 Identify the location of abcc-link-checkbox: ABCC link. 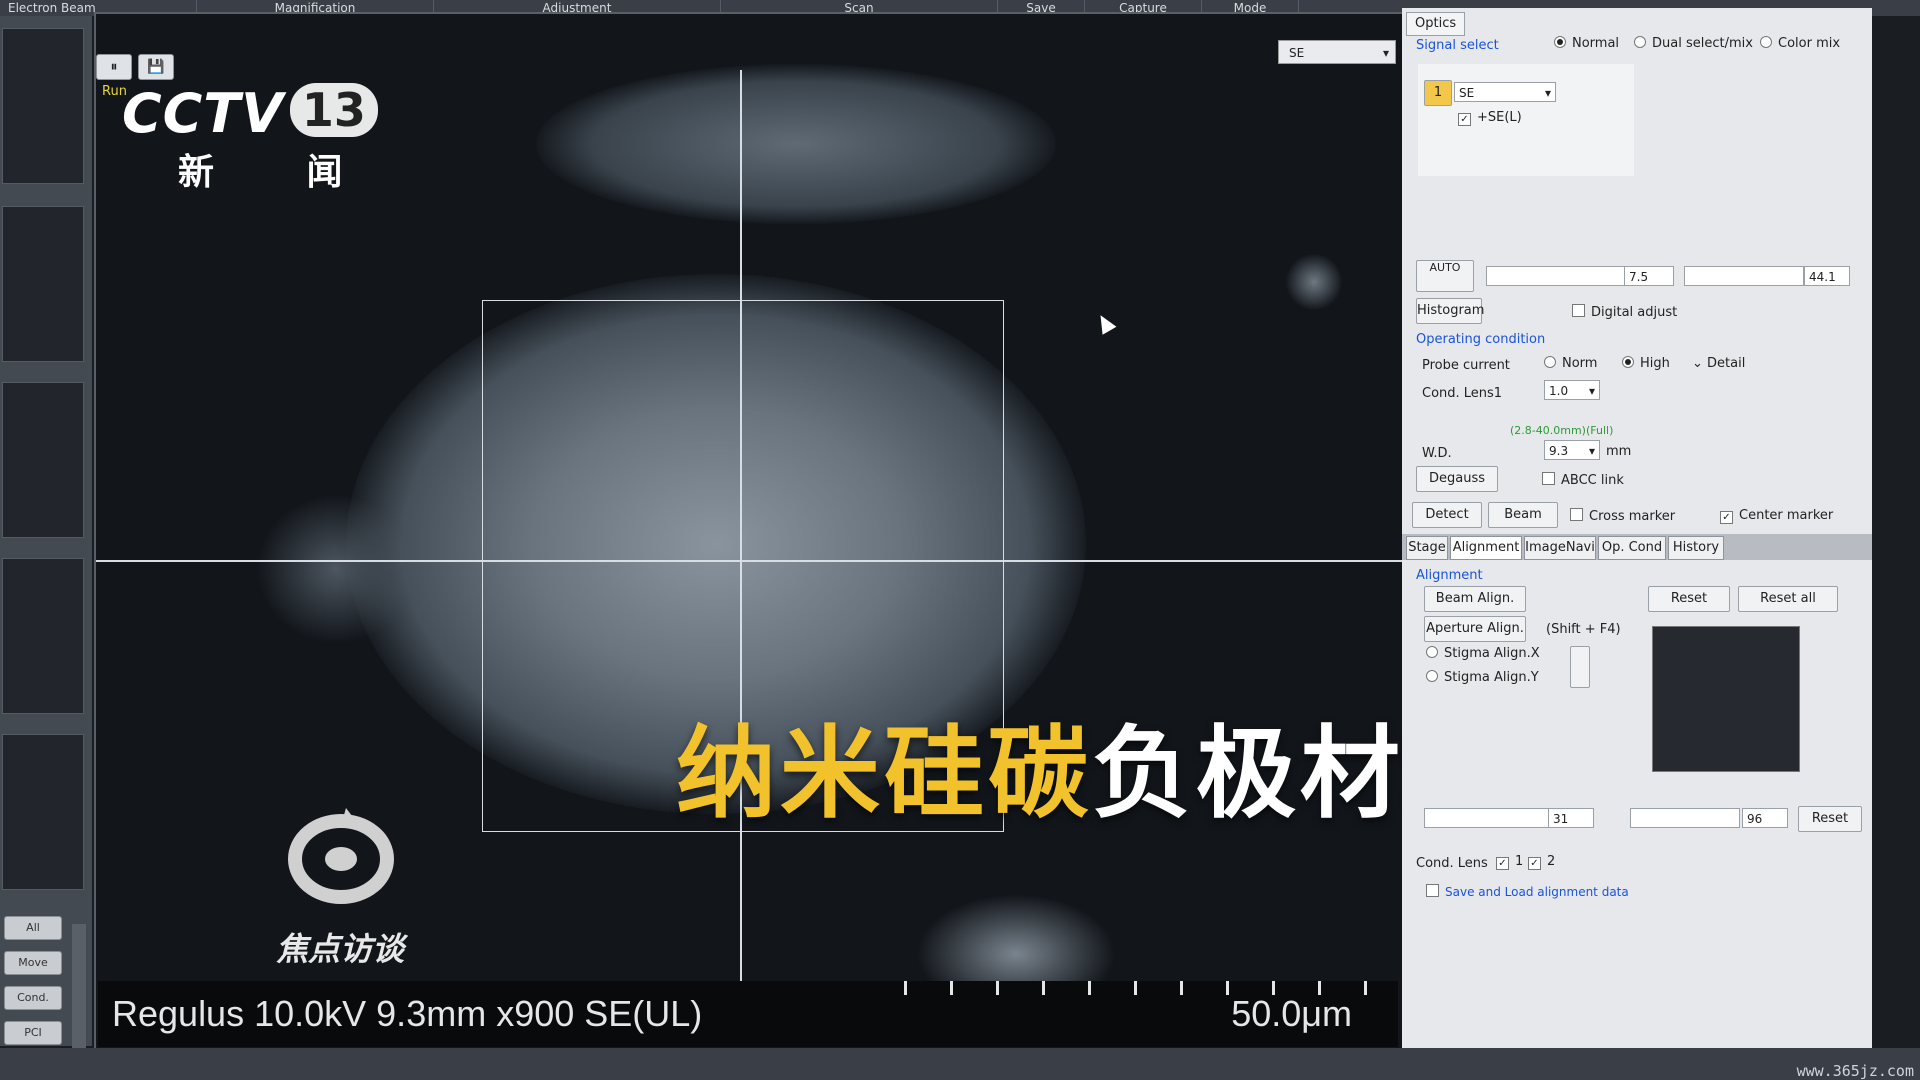
(1583, 480).